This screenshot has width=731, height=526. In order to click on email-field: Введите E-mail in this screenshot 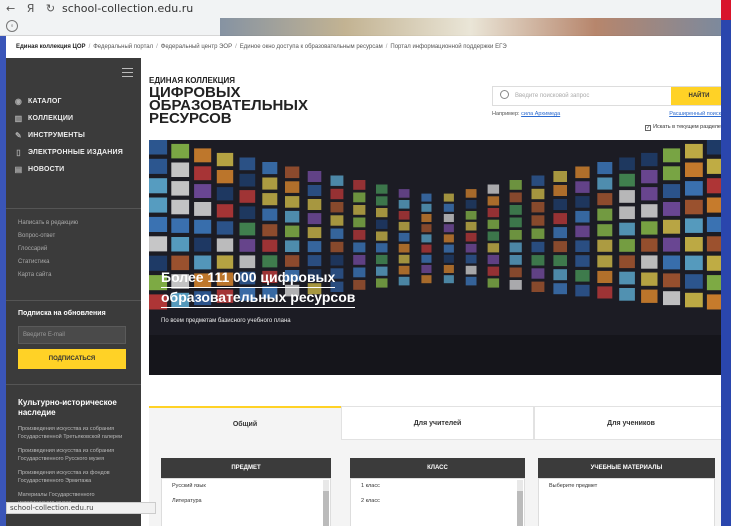, I will do `click(72, 335)`.